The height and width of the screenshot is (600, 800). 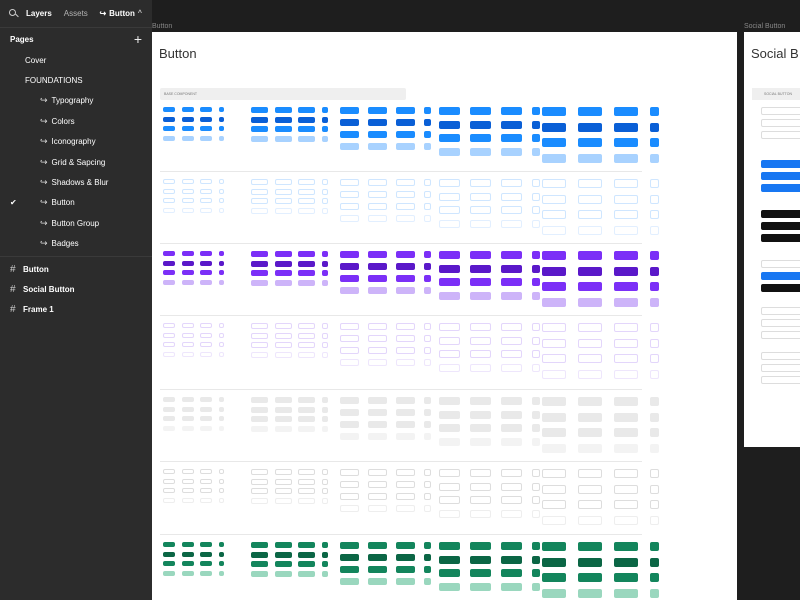 I want to click on page-item: ↪ Typography, so click(x=76, y=101).